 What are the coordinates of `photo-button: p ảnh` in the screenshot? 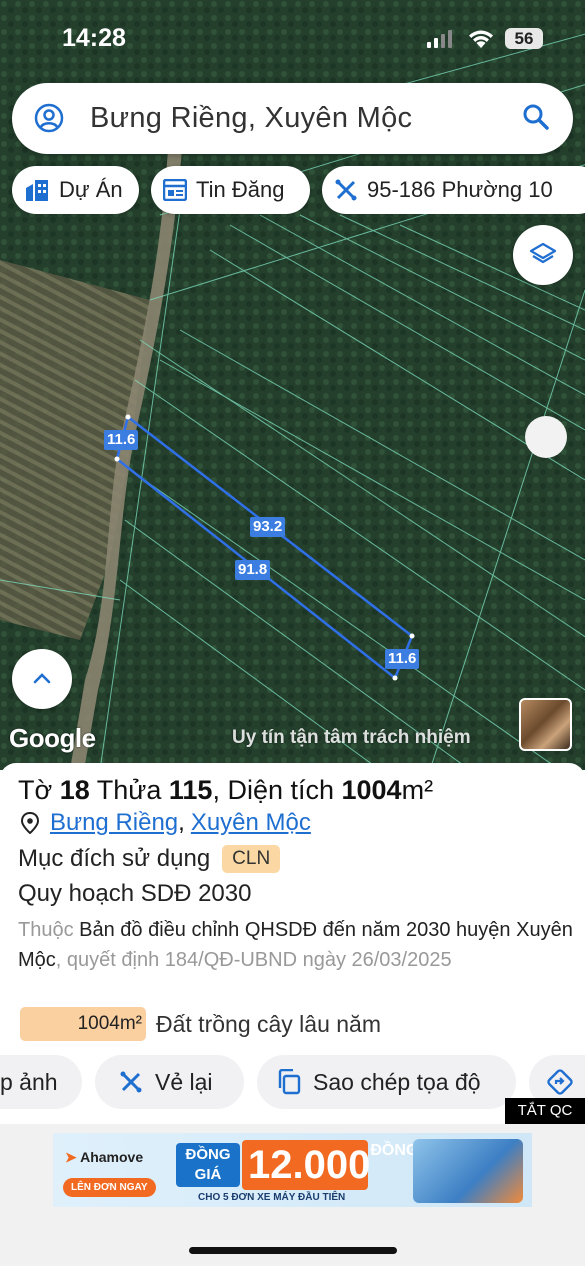 It's located at (41, 1082).